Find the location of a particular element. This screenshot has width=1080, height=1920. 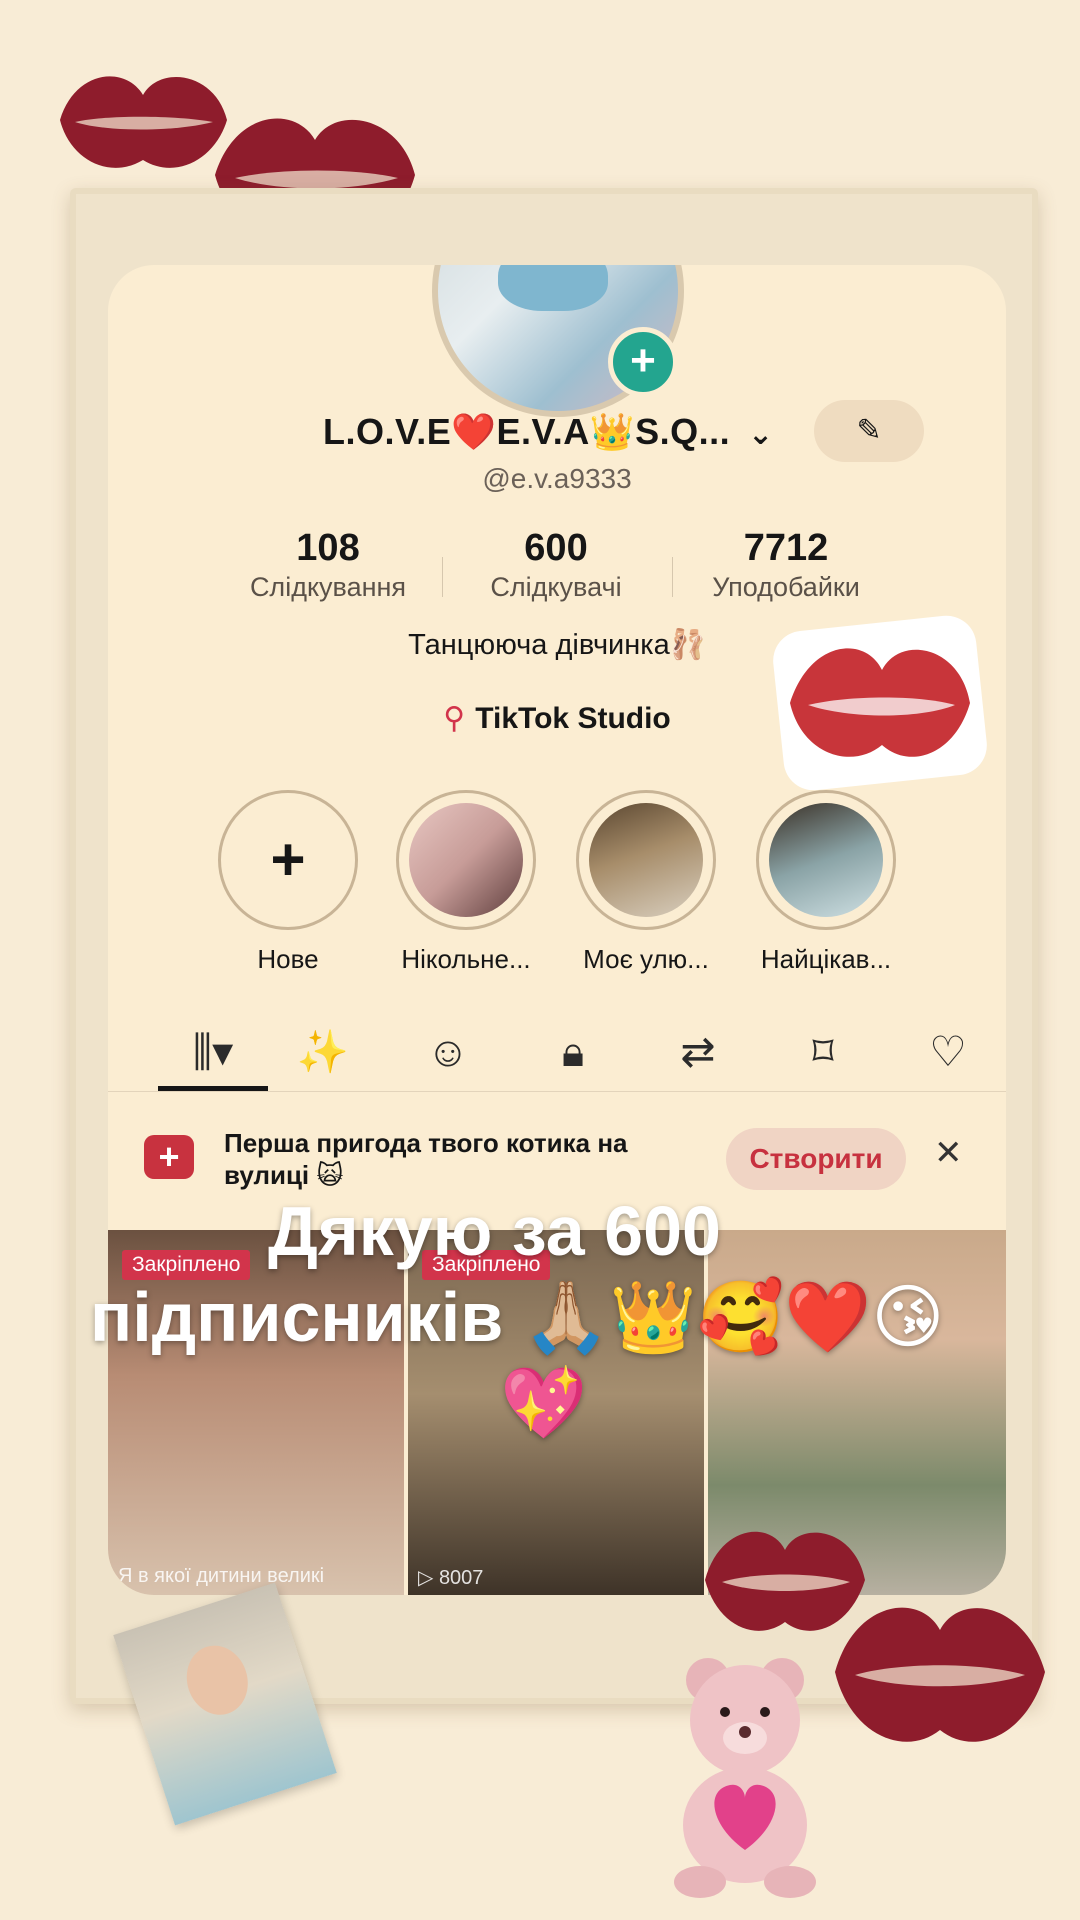

following-stat: 108 Слідкування is located at coordinates (328, 565).